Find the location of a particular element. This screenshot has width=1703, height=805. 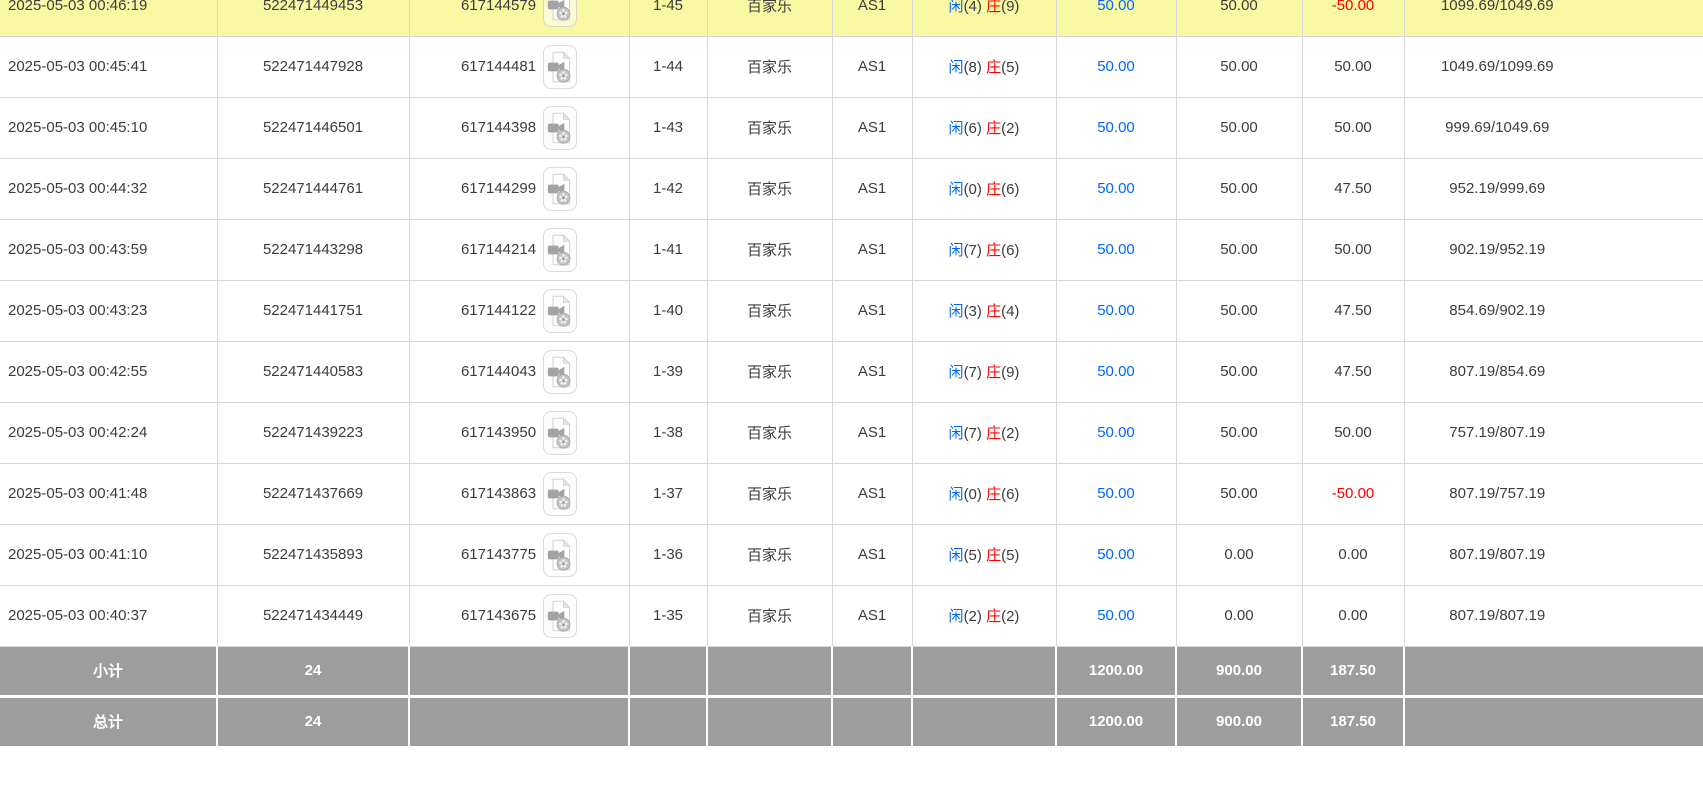

balance: 999.69/1049.69 is located at coordinates (1553, 128).